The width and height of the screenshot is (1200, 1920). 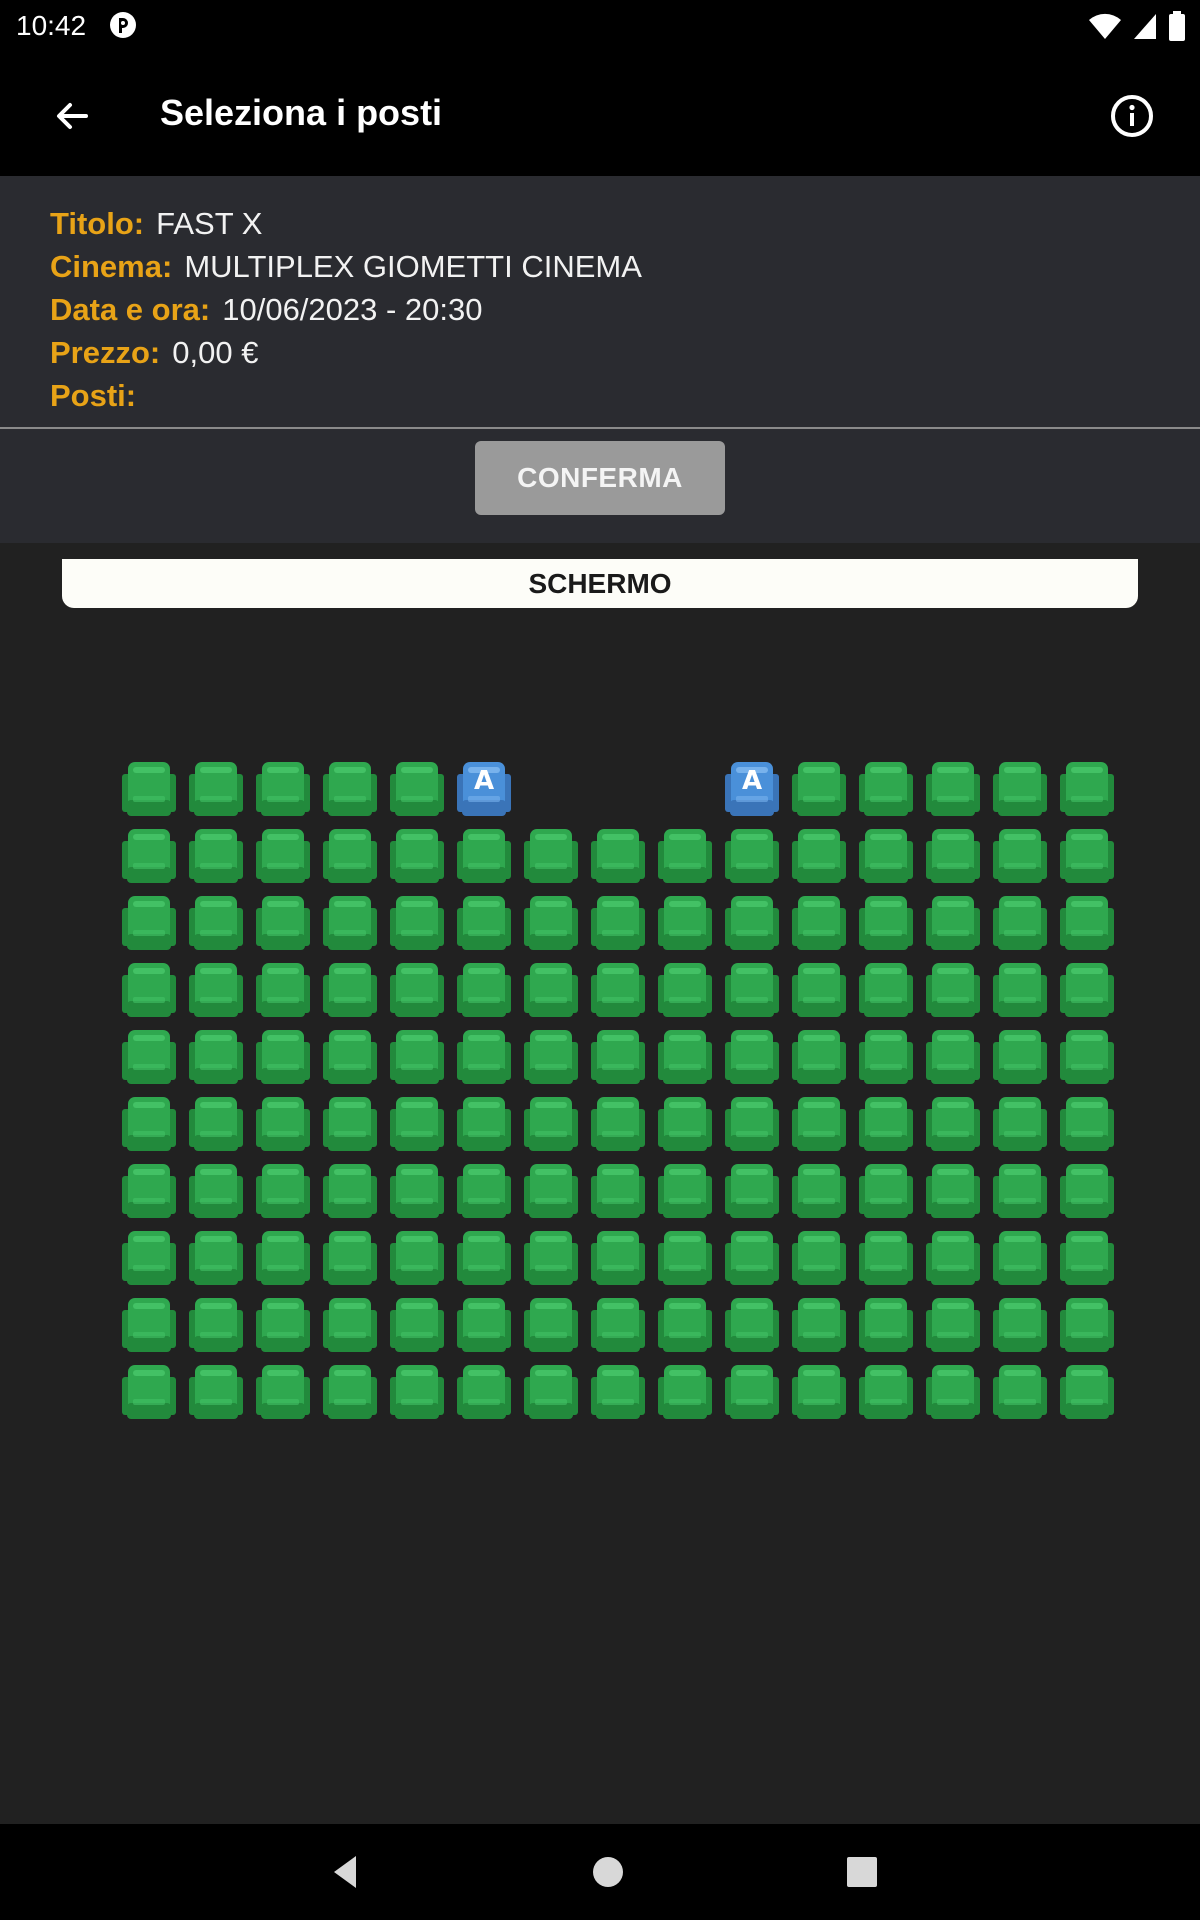 What do you see at coordinates (862, 1872) in the screenshot?
I see `nav-recents-icon` at bounding box center [862, 1872].